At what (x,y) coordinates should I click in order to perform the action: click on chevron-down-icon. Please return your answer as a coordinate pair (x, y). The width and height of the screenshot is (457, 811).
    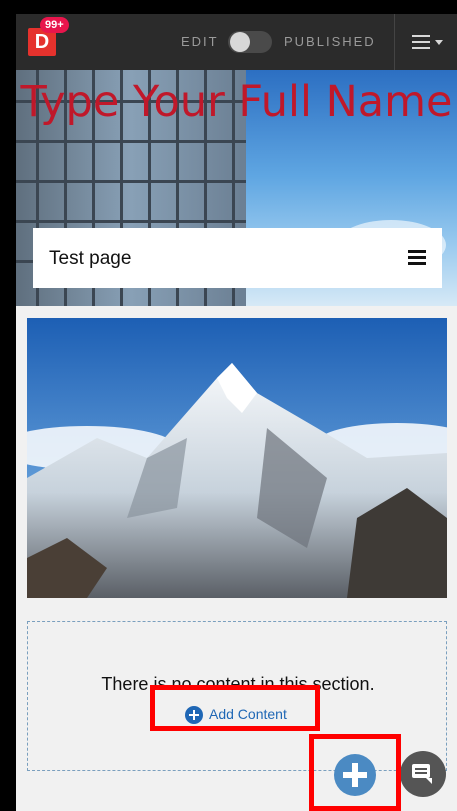
    Looking at the image, I should click on (439, 42).